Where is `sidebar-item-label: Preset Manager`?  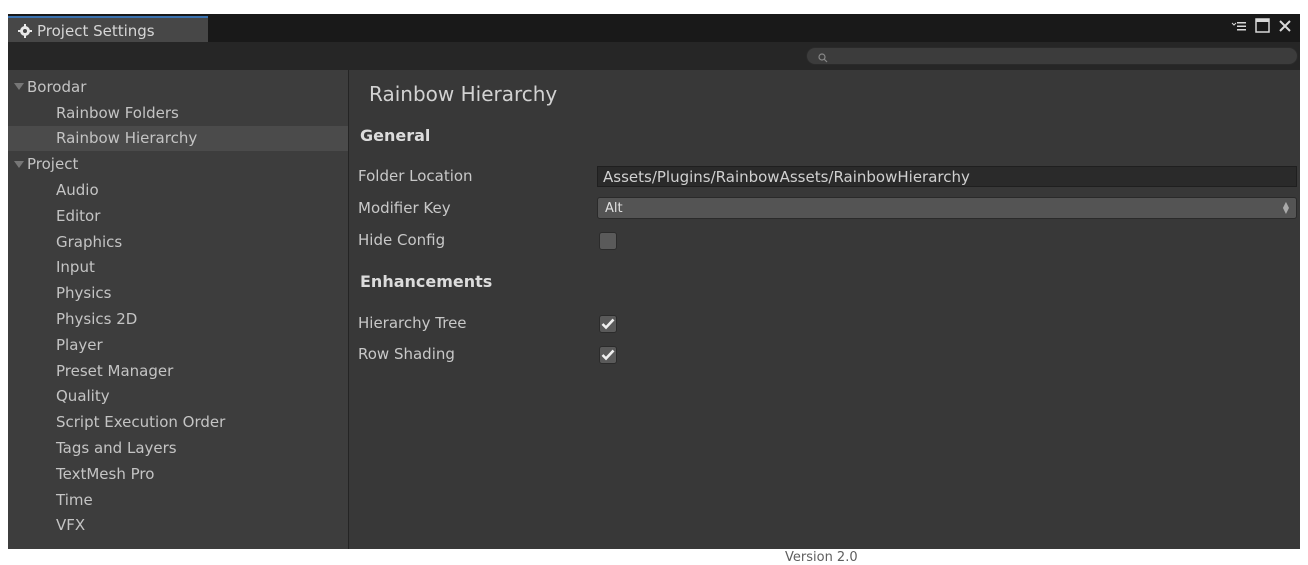
sidebar-item-label: Preset Manager is located at coordinates (115, 370).